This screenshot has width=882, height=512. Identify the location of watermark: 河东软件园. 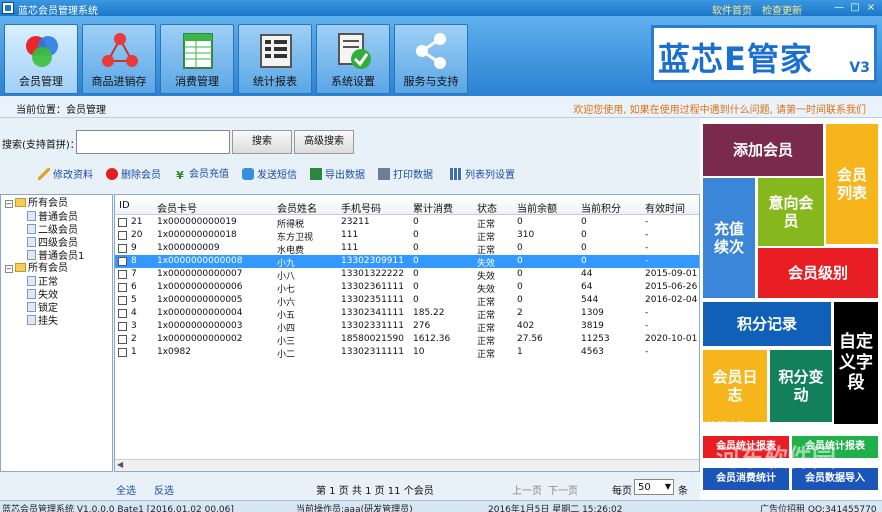
(776, 458).